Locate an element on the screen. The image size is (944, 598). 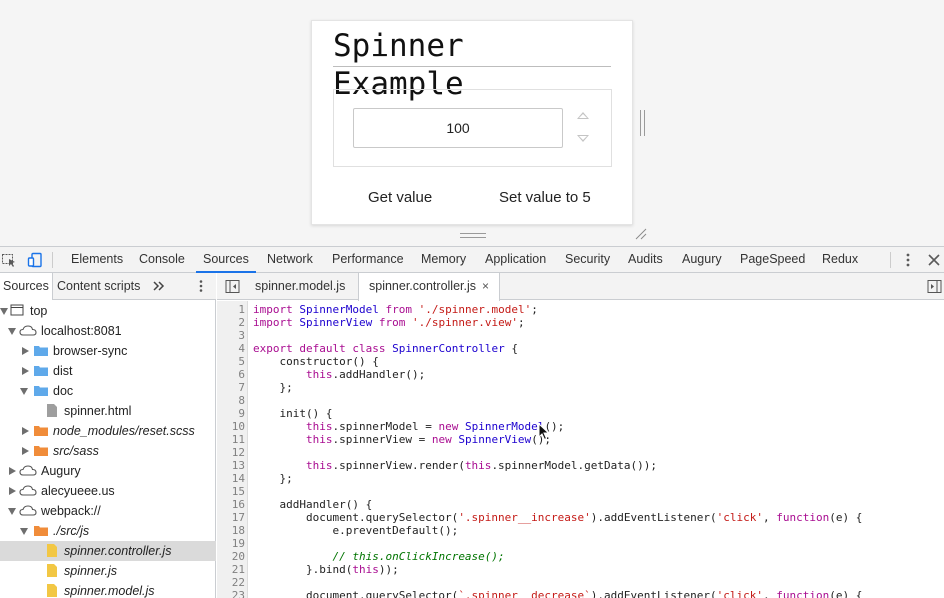
tree-item-src-sass: src/sass is located at coordinates (108, 451).